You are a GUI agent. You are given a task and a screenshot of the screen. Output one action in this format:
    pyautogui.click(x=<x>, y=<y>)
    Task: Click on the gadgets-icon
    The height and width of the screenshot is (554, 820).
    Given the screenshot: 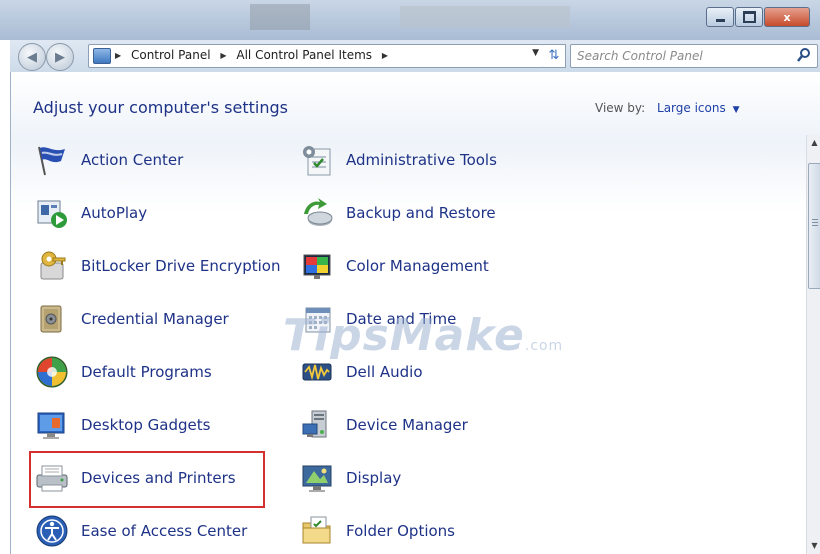 What is the action you would take?
    pyautogui.click(x=52, y=425)
    